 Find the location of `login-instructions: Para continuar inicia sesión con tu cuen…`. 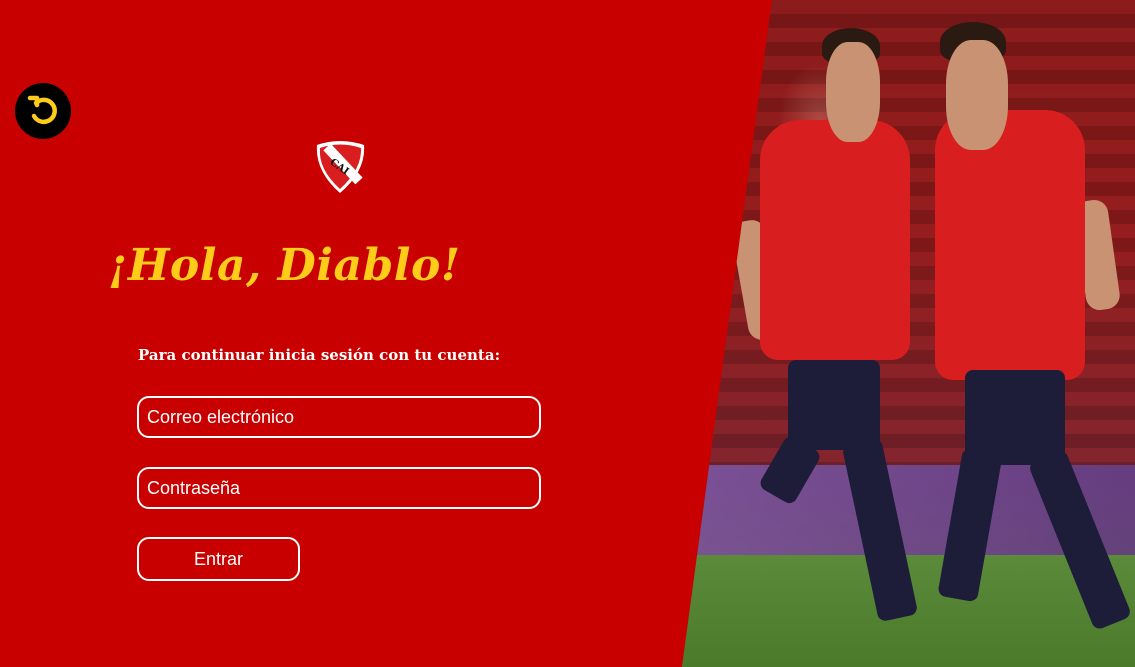

login-instructions: Para continuar inicia sesión con tu cuen… is located at coordinates (319, 355).